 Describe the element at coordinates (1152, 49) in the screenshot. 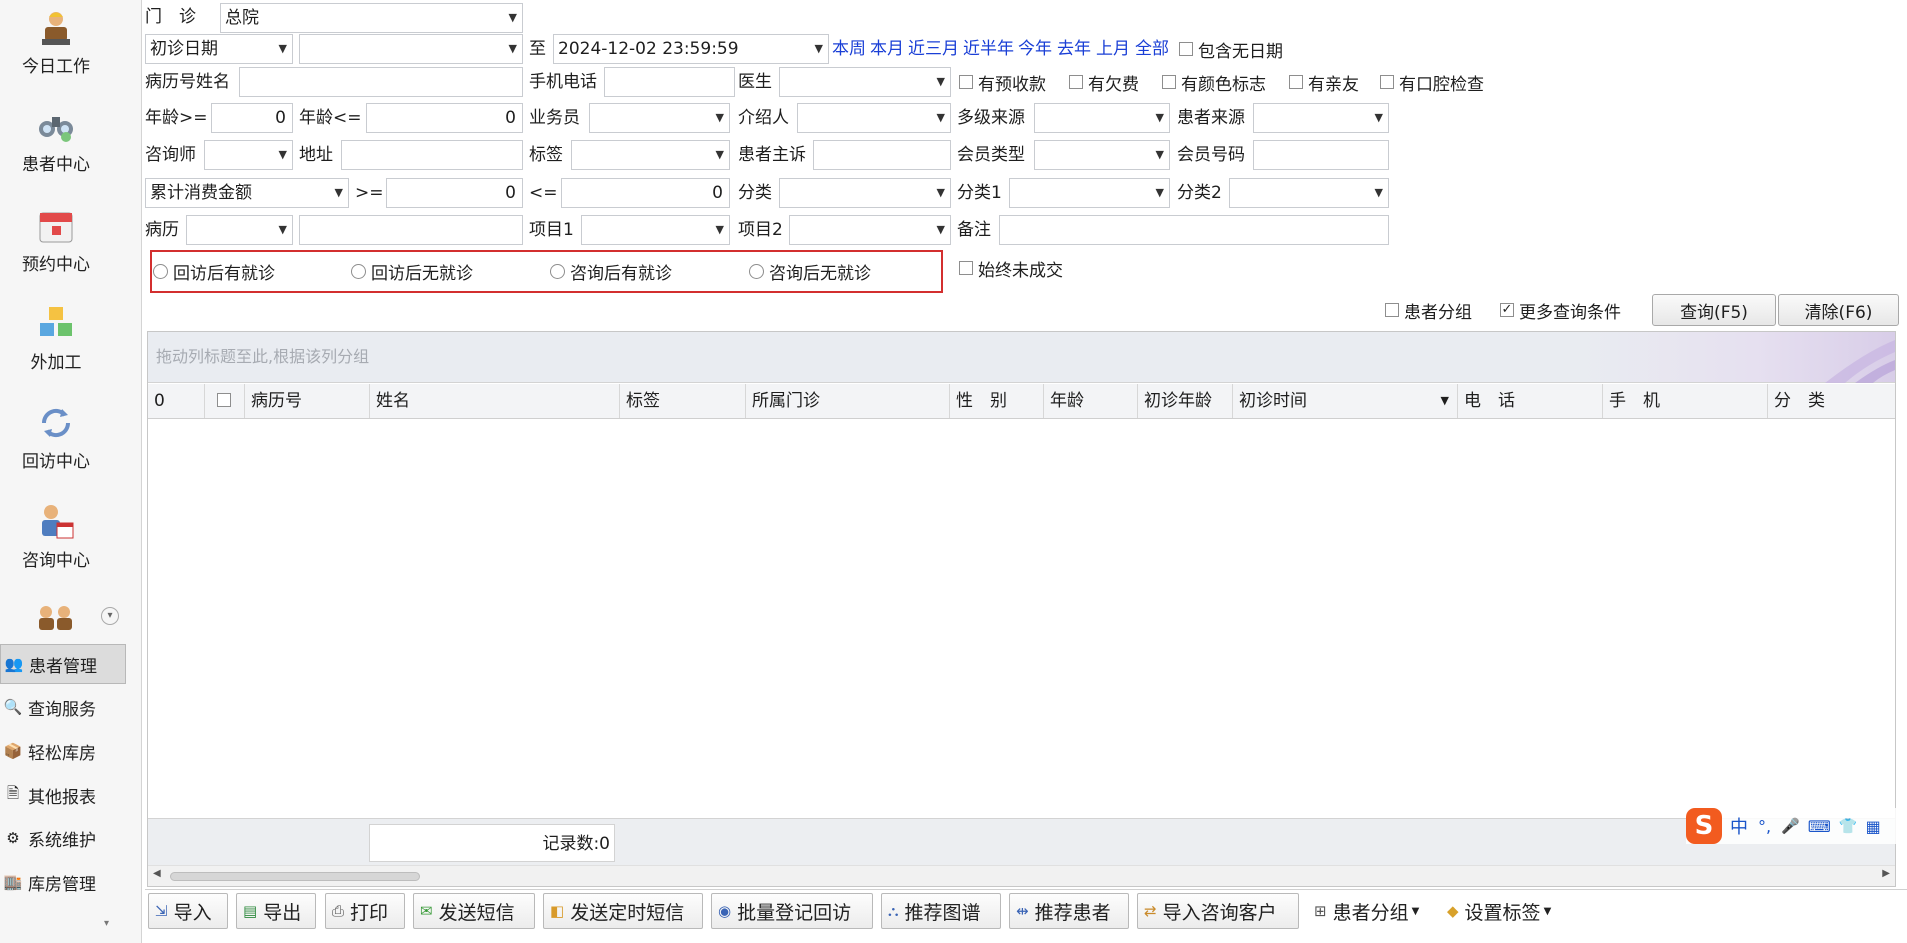

I see `link-all: 全部` at that location.